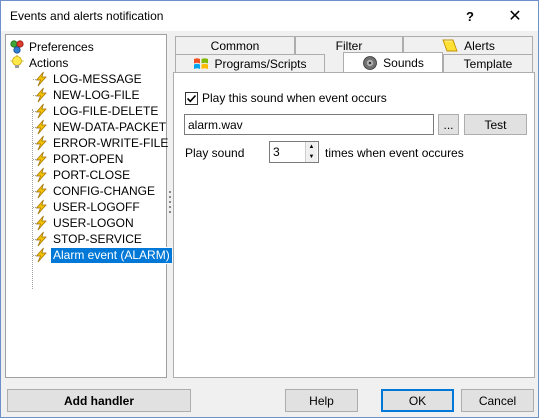  What do you see at coordinates (276, 152) in the screenshot?
I see `repeat-count-value: 3` at bounding box center [276, 152].